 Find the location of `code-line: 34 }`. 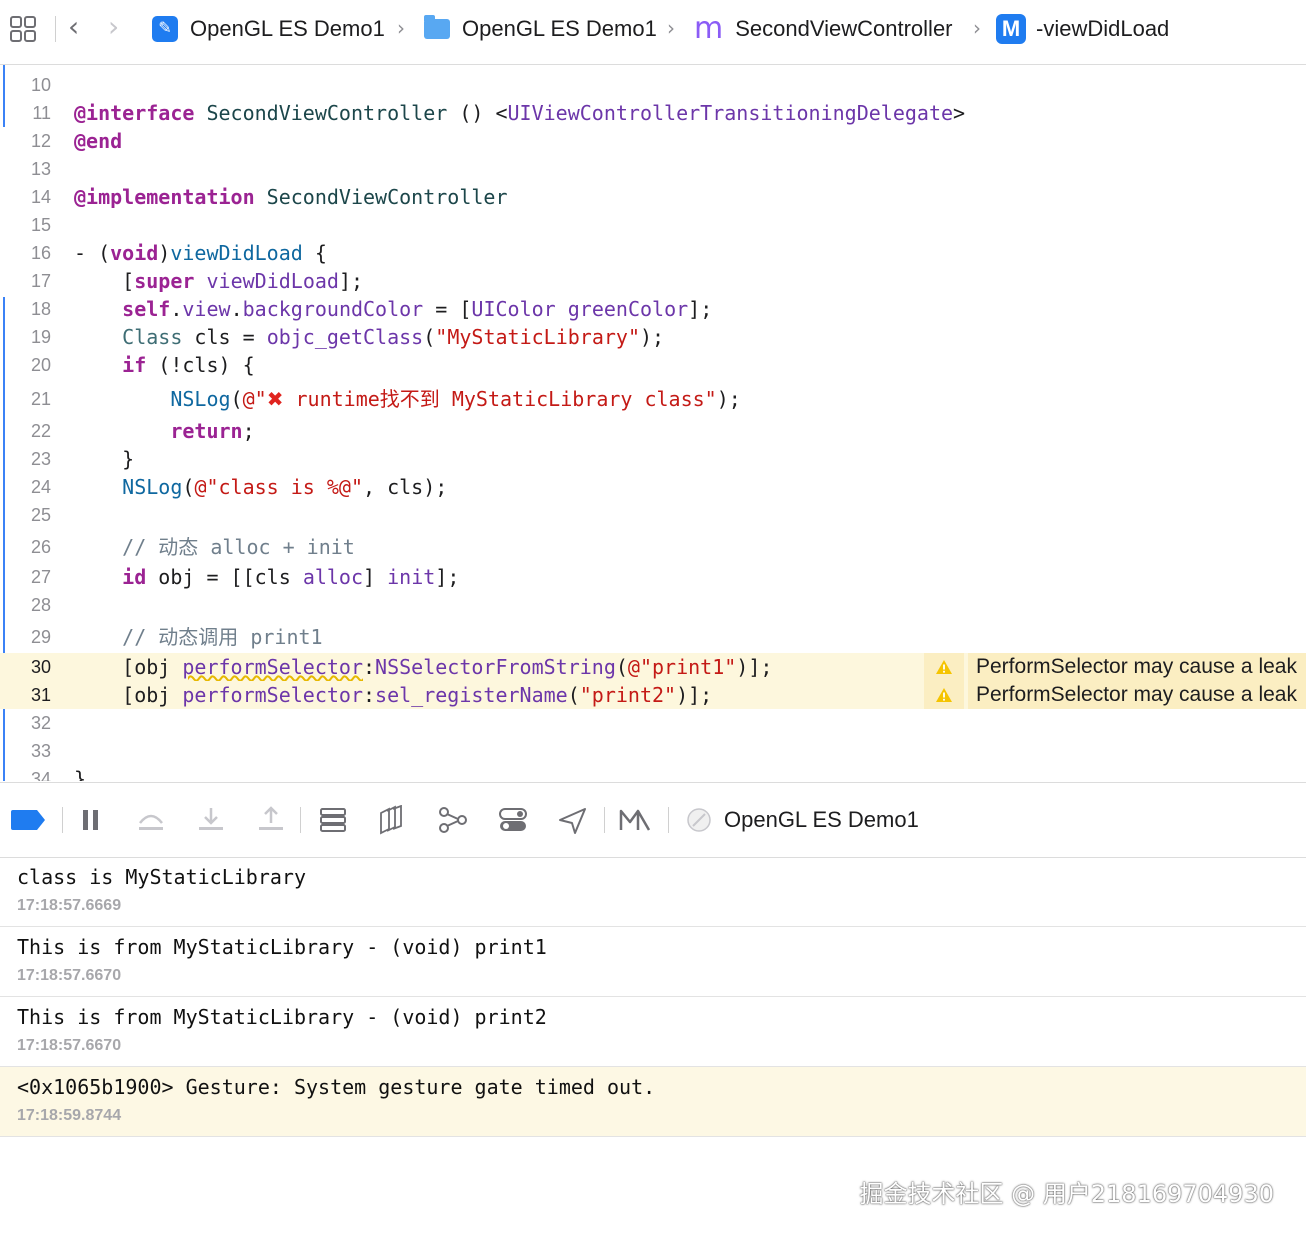

code-line: 34 } is located at coordinates (653, 773).